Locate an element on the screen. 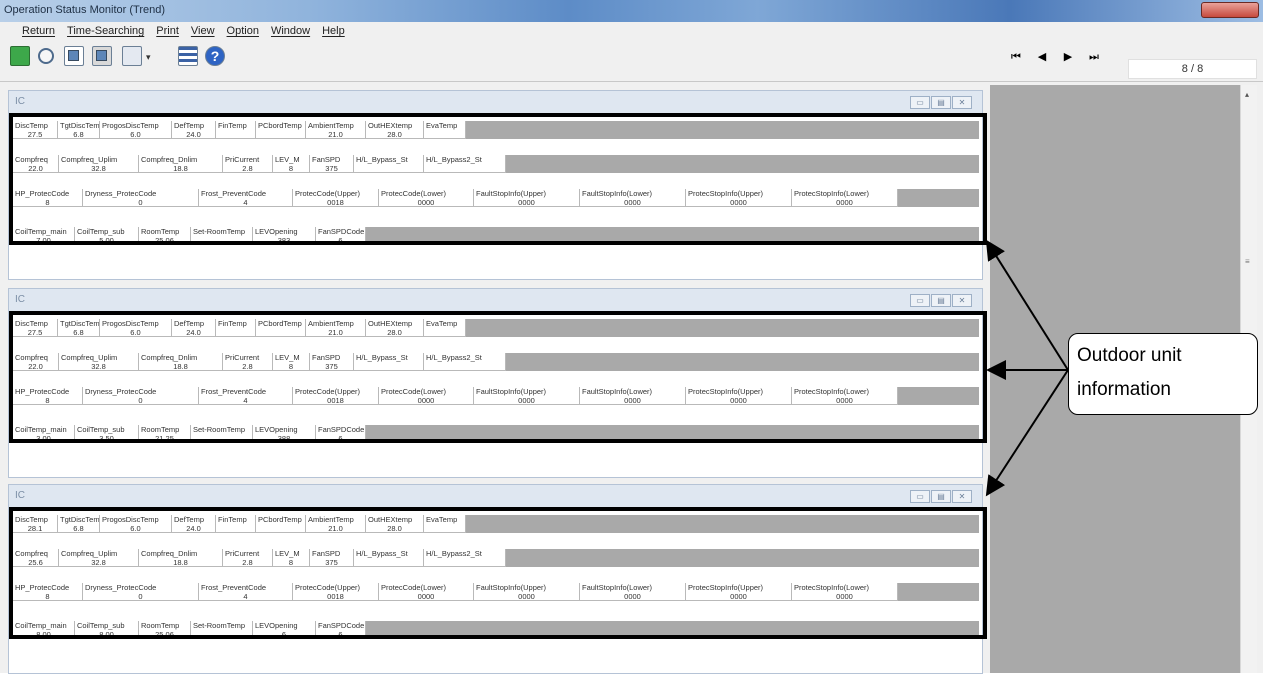  scroll-grip-icon: ≡ is located at coordinates (1247, 261).